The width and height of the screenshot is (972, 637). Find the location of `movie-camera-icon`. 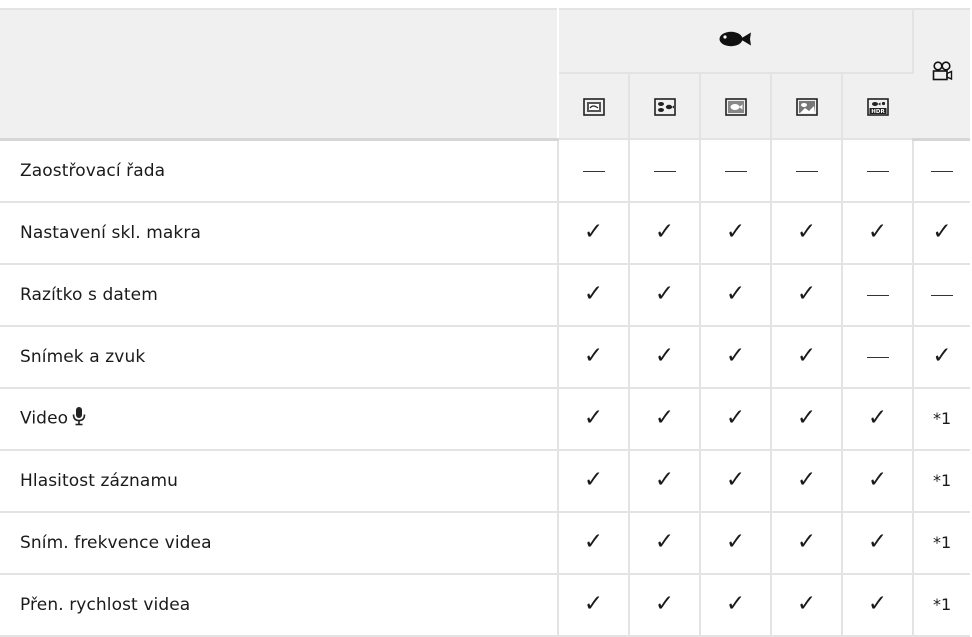

movie-camera-icon is located at coordinates (942, 71).